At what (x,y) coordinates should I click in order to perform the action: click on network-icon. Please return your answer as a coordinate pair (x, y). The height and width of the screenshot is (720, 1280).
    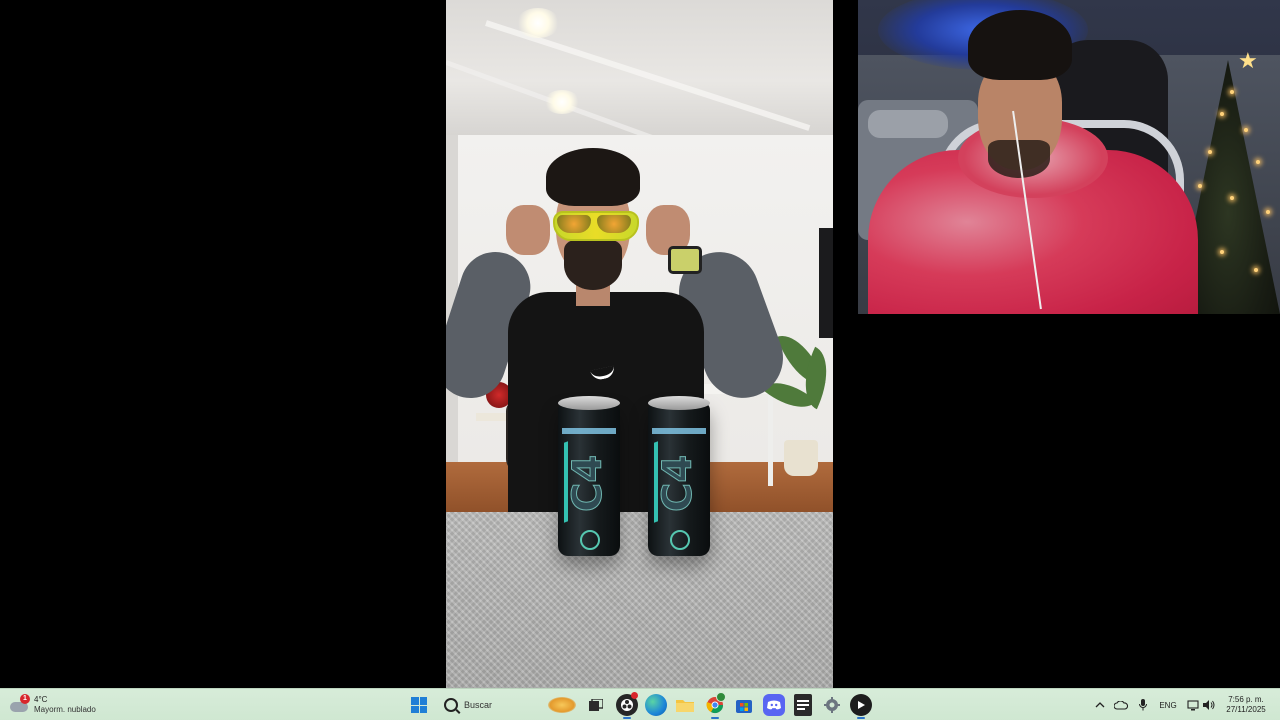
    Looking at the image, I should click on (1193, 704).